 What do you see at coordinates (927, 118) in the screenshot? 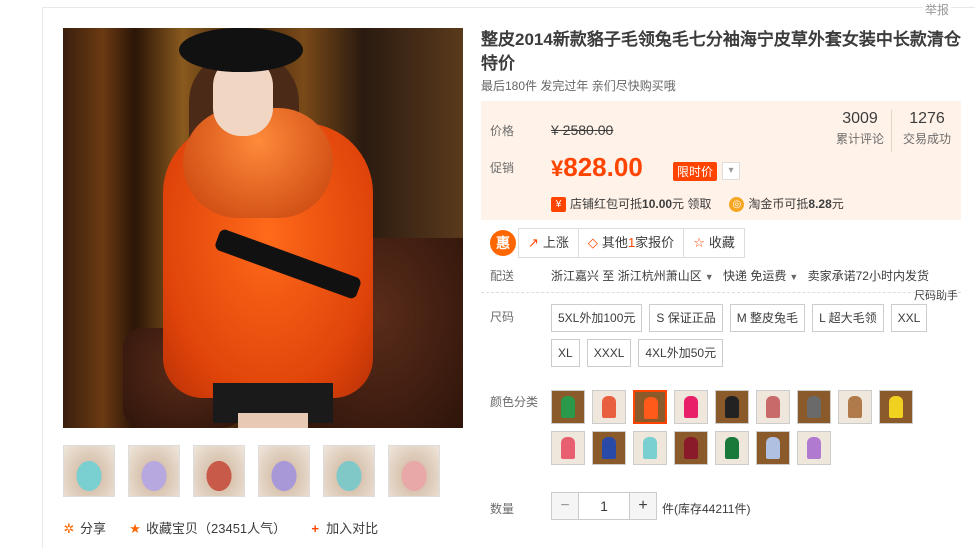
I see `deals-count: 1276` at bounding box center [927, 118].